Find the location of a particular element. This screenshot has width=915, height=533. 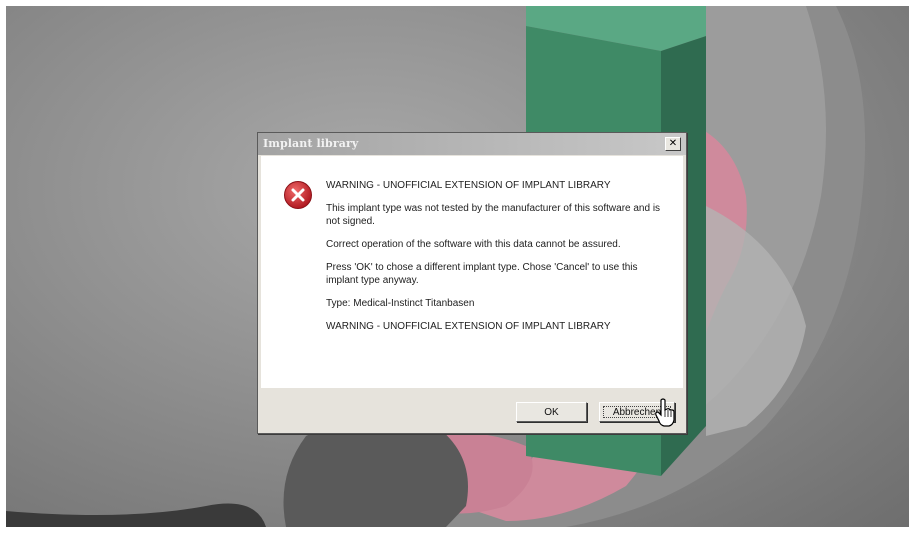

error-icon is located at coordinates (298, 195).